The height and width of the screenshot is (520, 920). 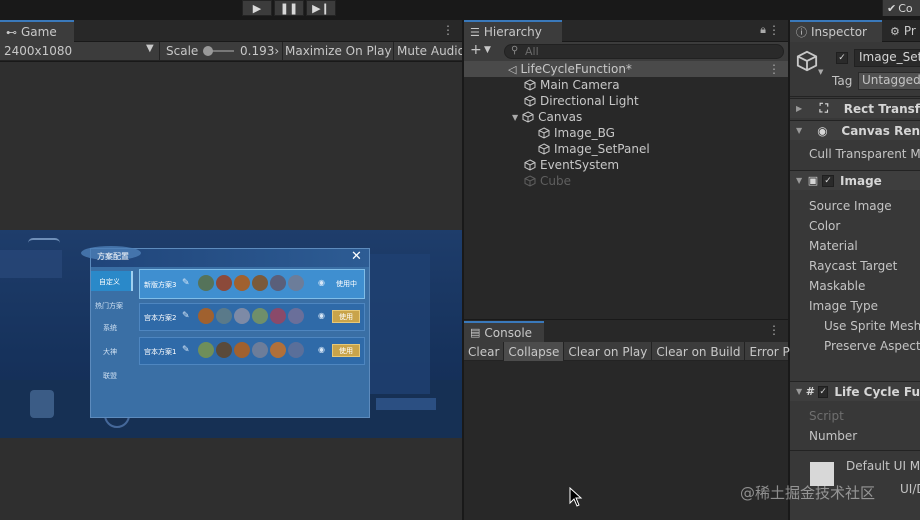 What do you see at coordinates (799, 108) in the screenshot?
I see `collapse-arrow-icon: ▶` at bounding box center [799, 108].